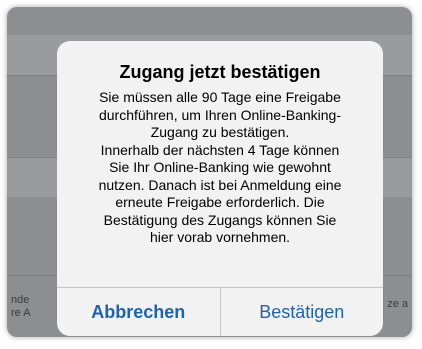 The width and height of the screenshot is (422, 349). I want to click on background-text-right: ze a, so click(397, 304).